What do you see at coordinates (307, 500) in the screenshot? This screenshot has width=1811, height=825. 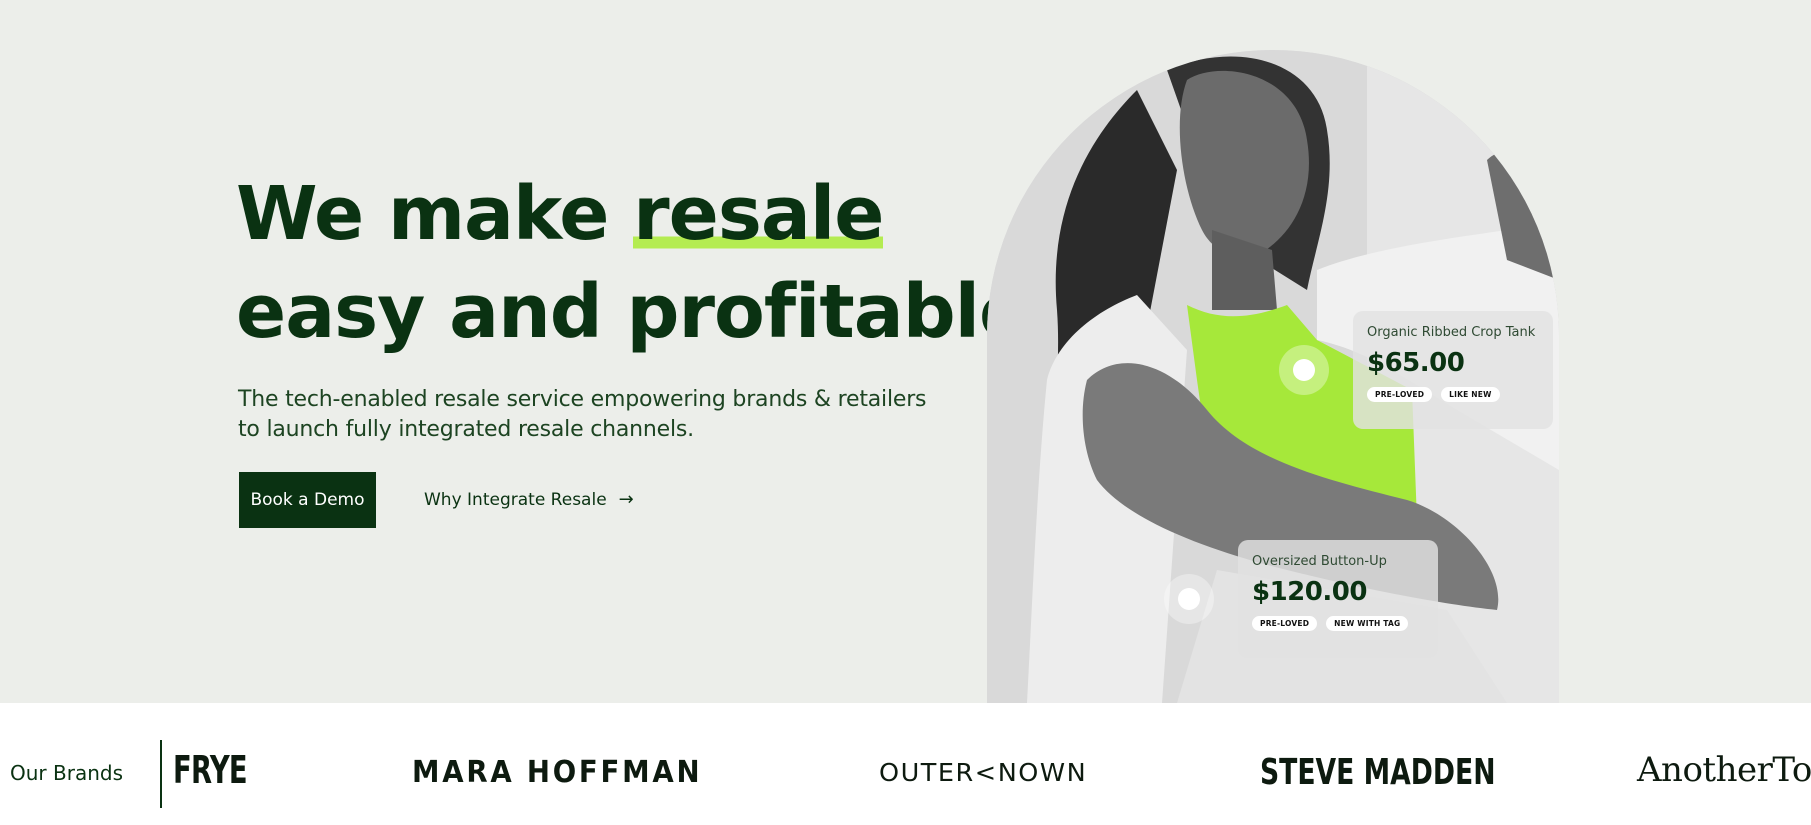 I see `book-demo-button: Book a Demo` at bounding box center [307, 500].